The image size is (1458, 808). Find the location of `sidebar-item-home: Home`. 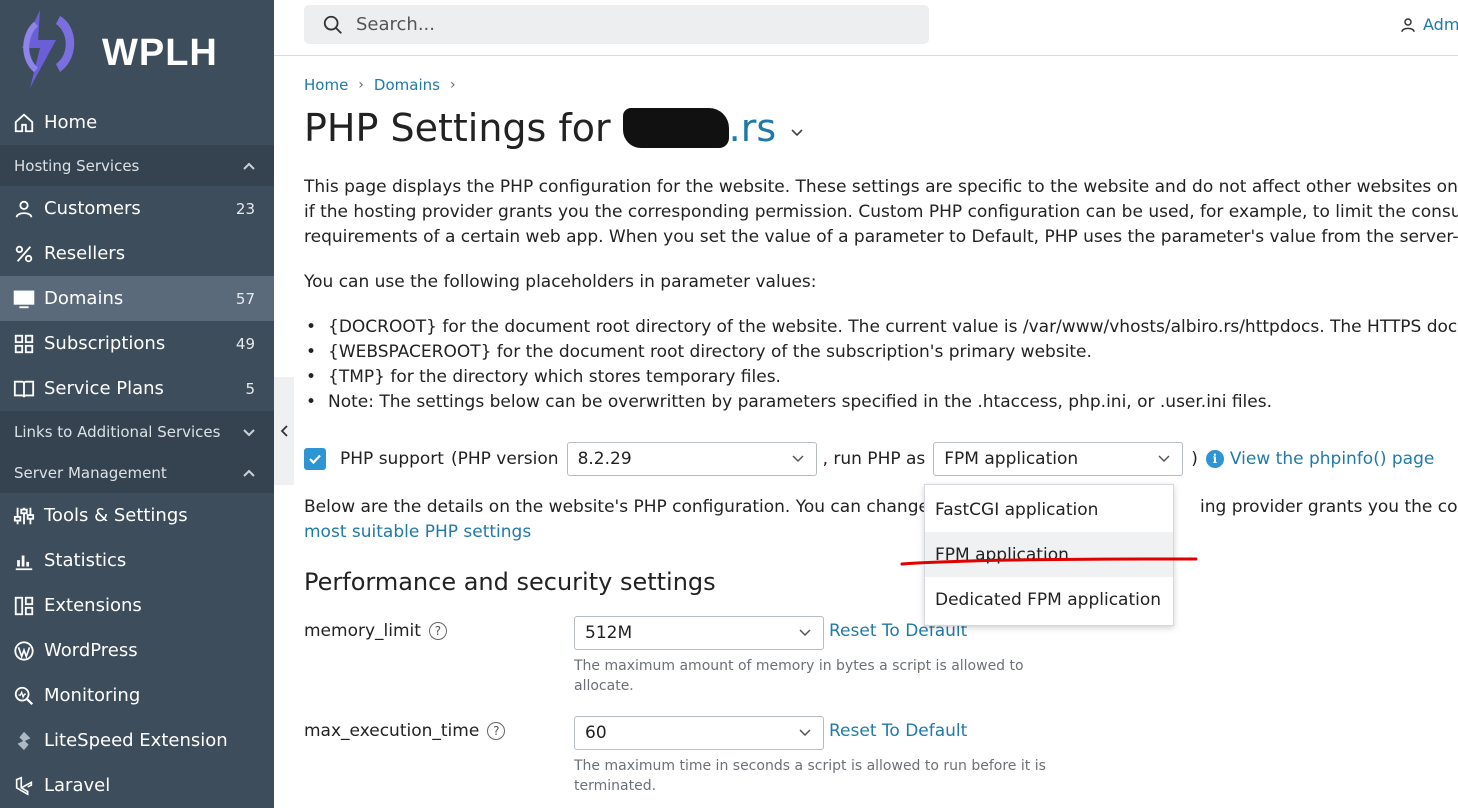

sidebar-item-home: Home is located at coordinates (137, 122).